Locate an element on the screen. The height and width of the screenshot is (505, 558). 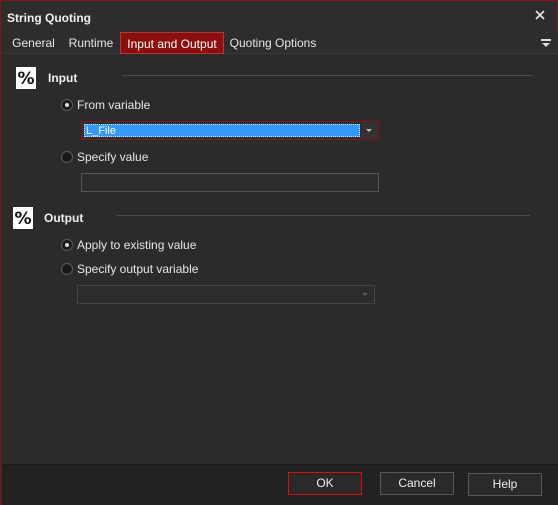
dialog-title: String Quoting is located at coordinates (49, 18).